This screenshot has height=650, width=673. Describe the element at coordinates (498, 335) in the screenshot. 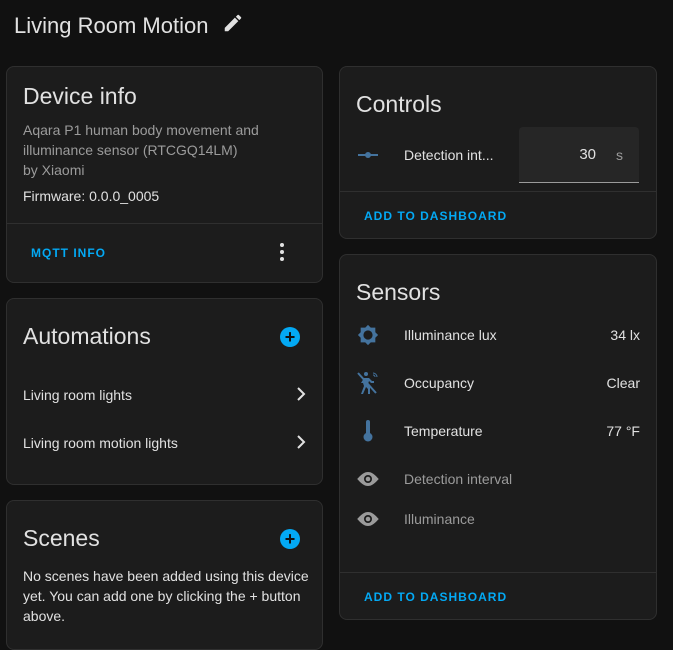

I see `sensor-row: Illuminance lux 34 lx` at that location.